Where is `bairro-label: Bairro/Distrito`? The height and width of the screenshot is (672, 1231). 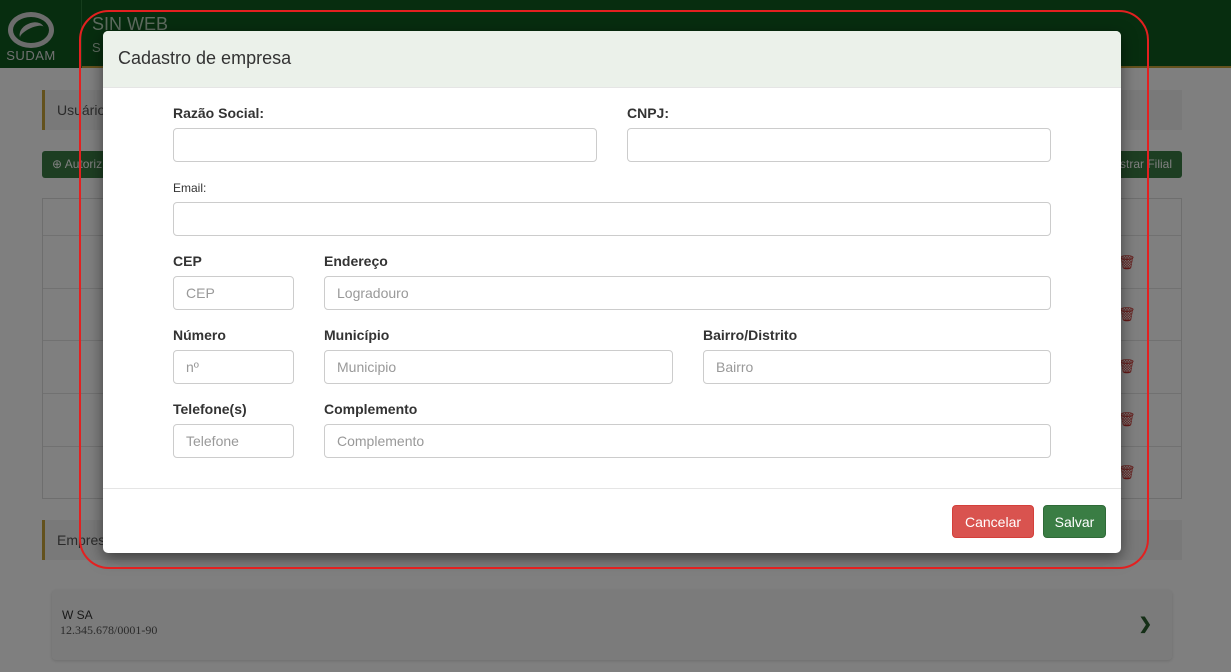
bairro-label: Bairro/Distrito is located at coordinates (750, 335).